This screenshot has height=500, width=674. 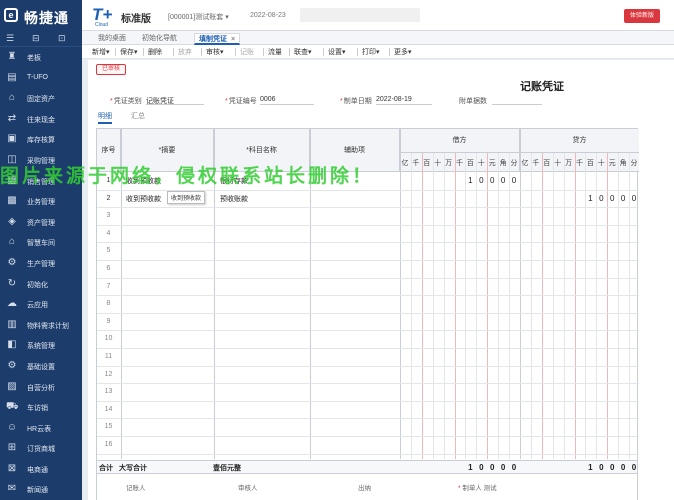 I want to click on sidebar-item: ▩ 业务管理, so click(x=41, y=201).